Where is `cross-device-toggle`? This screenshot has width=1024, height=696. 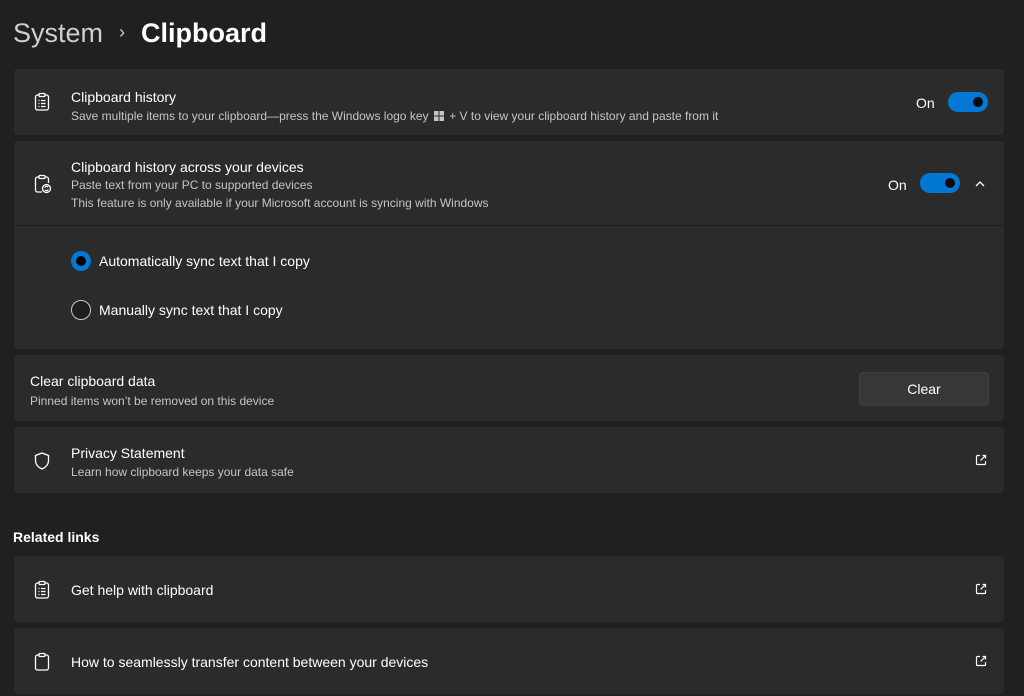 cross-device-toggle is located at coordinates (940, 183).